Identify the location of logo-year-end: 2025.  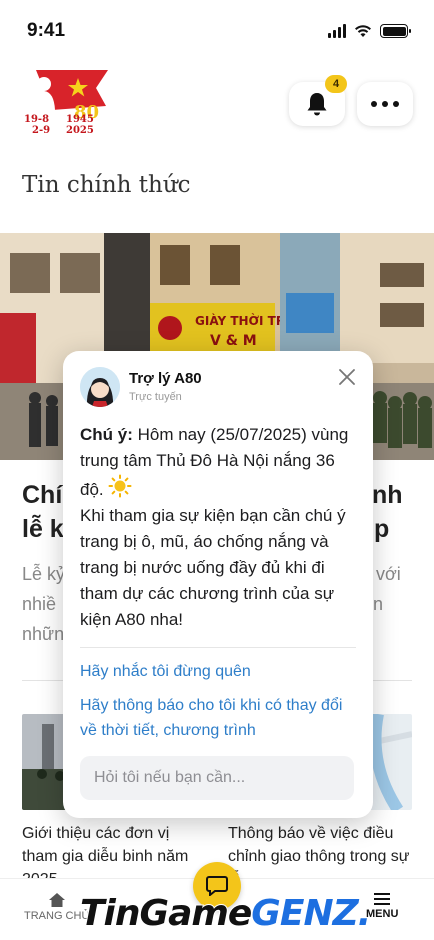
(80, 130).